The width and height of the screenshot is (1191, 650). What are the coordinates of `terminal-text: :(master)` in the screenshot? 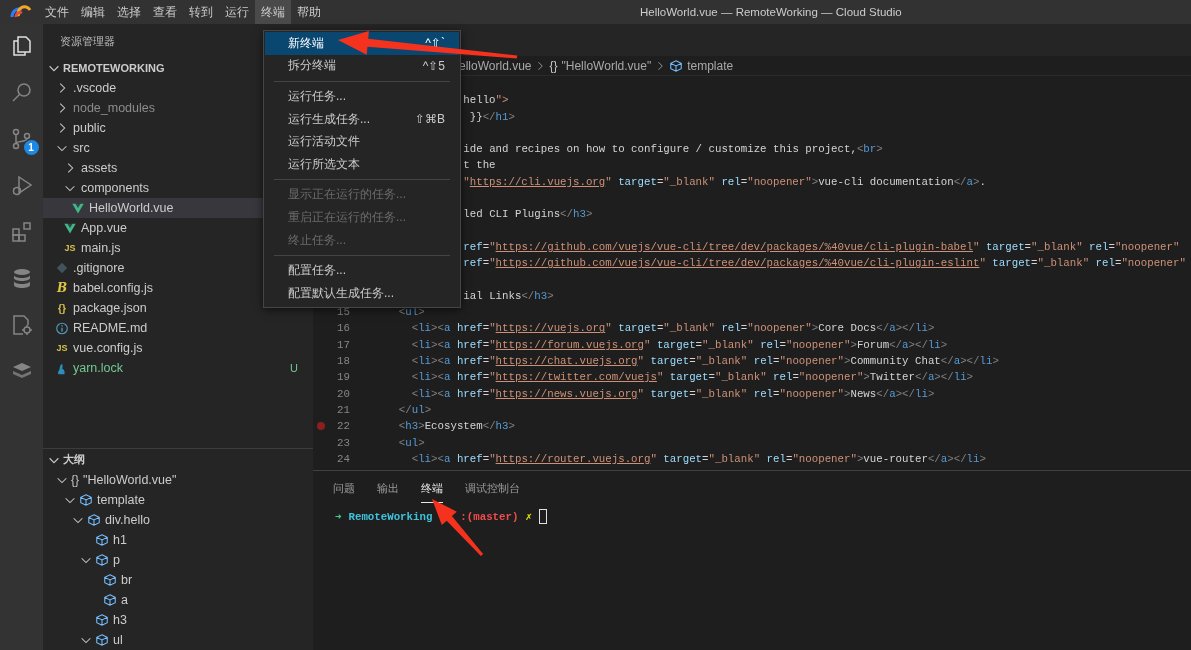 It's located at (489, 516).